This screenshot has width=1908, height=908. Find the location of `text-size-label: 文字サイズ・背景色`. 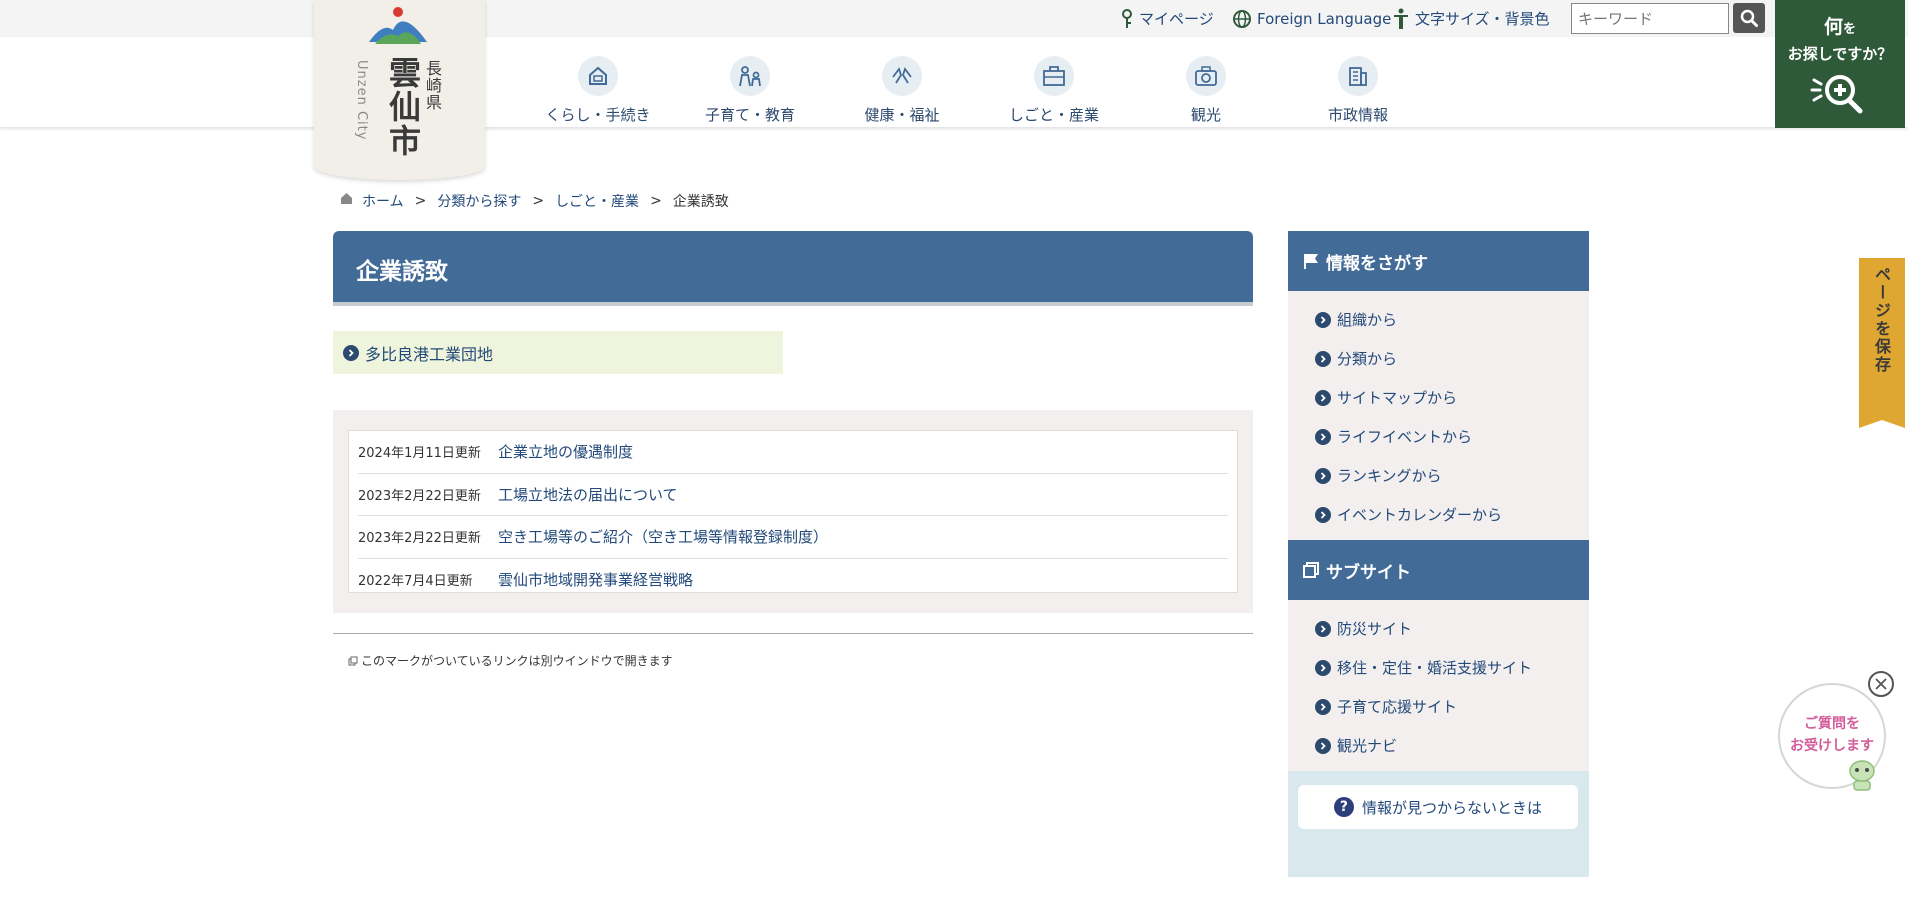

text-size-label: 文字サイズ・背景色 is located at coordinates (1482, 19).